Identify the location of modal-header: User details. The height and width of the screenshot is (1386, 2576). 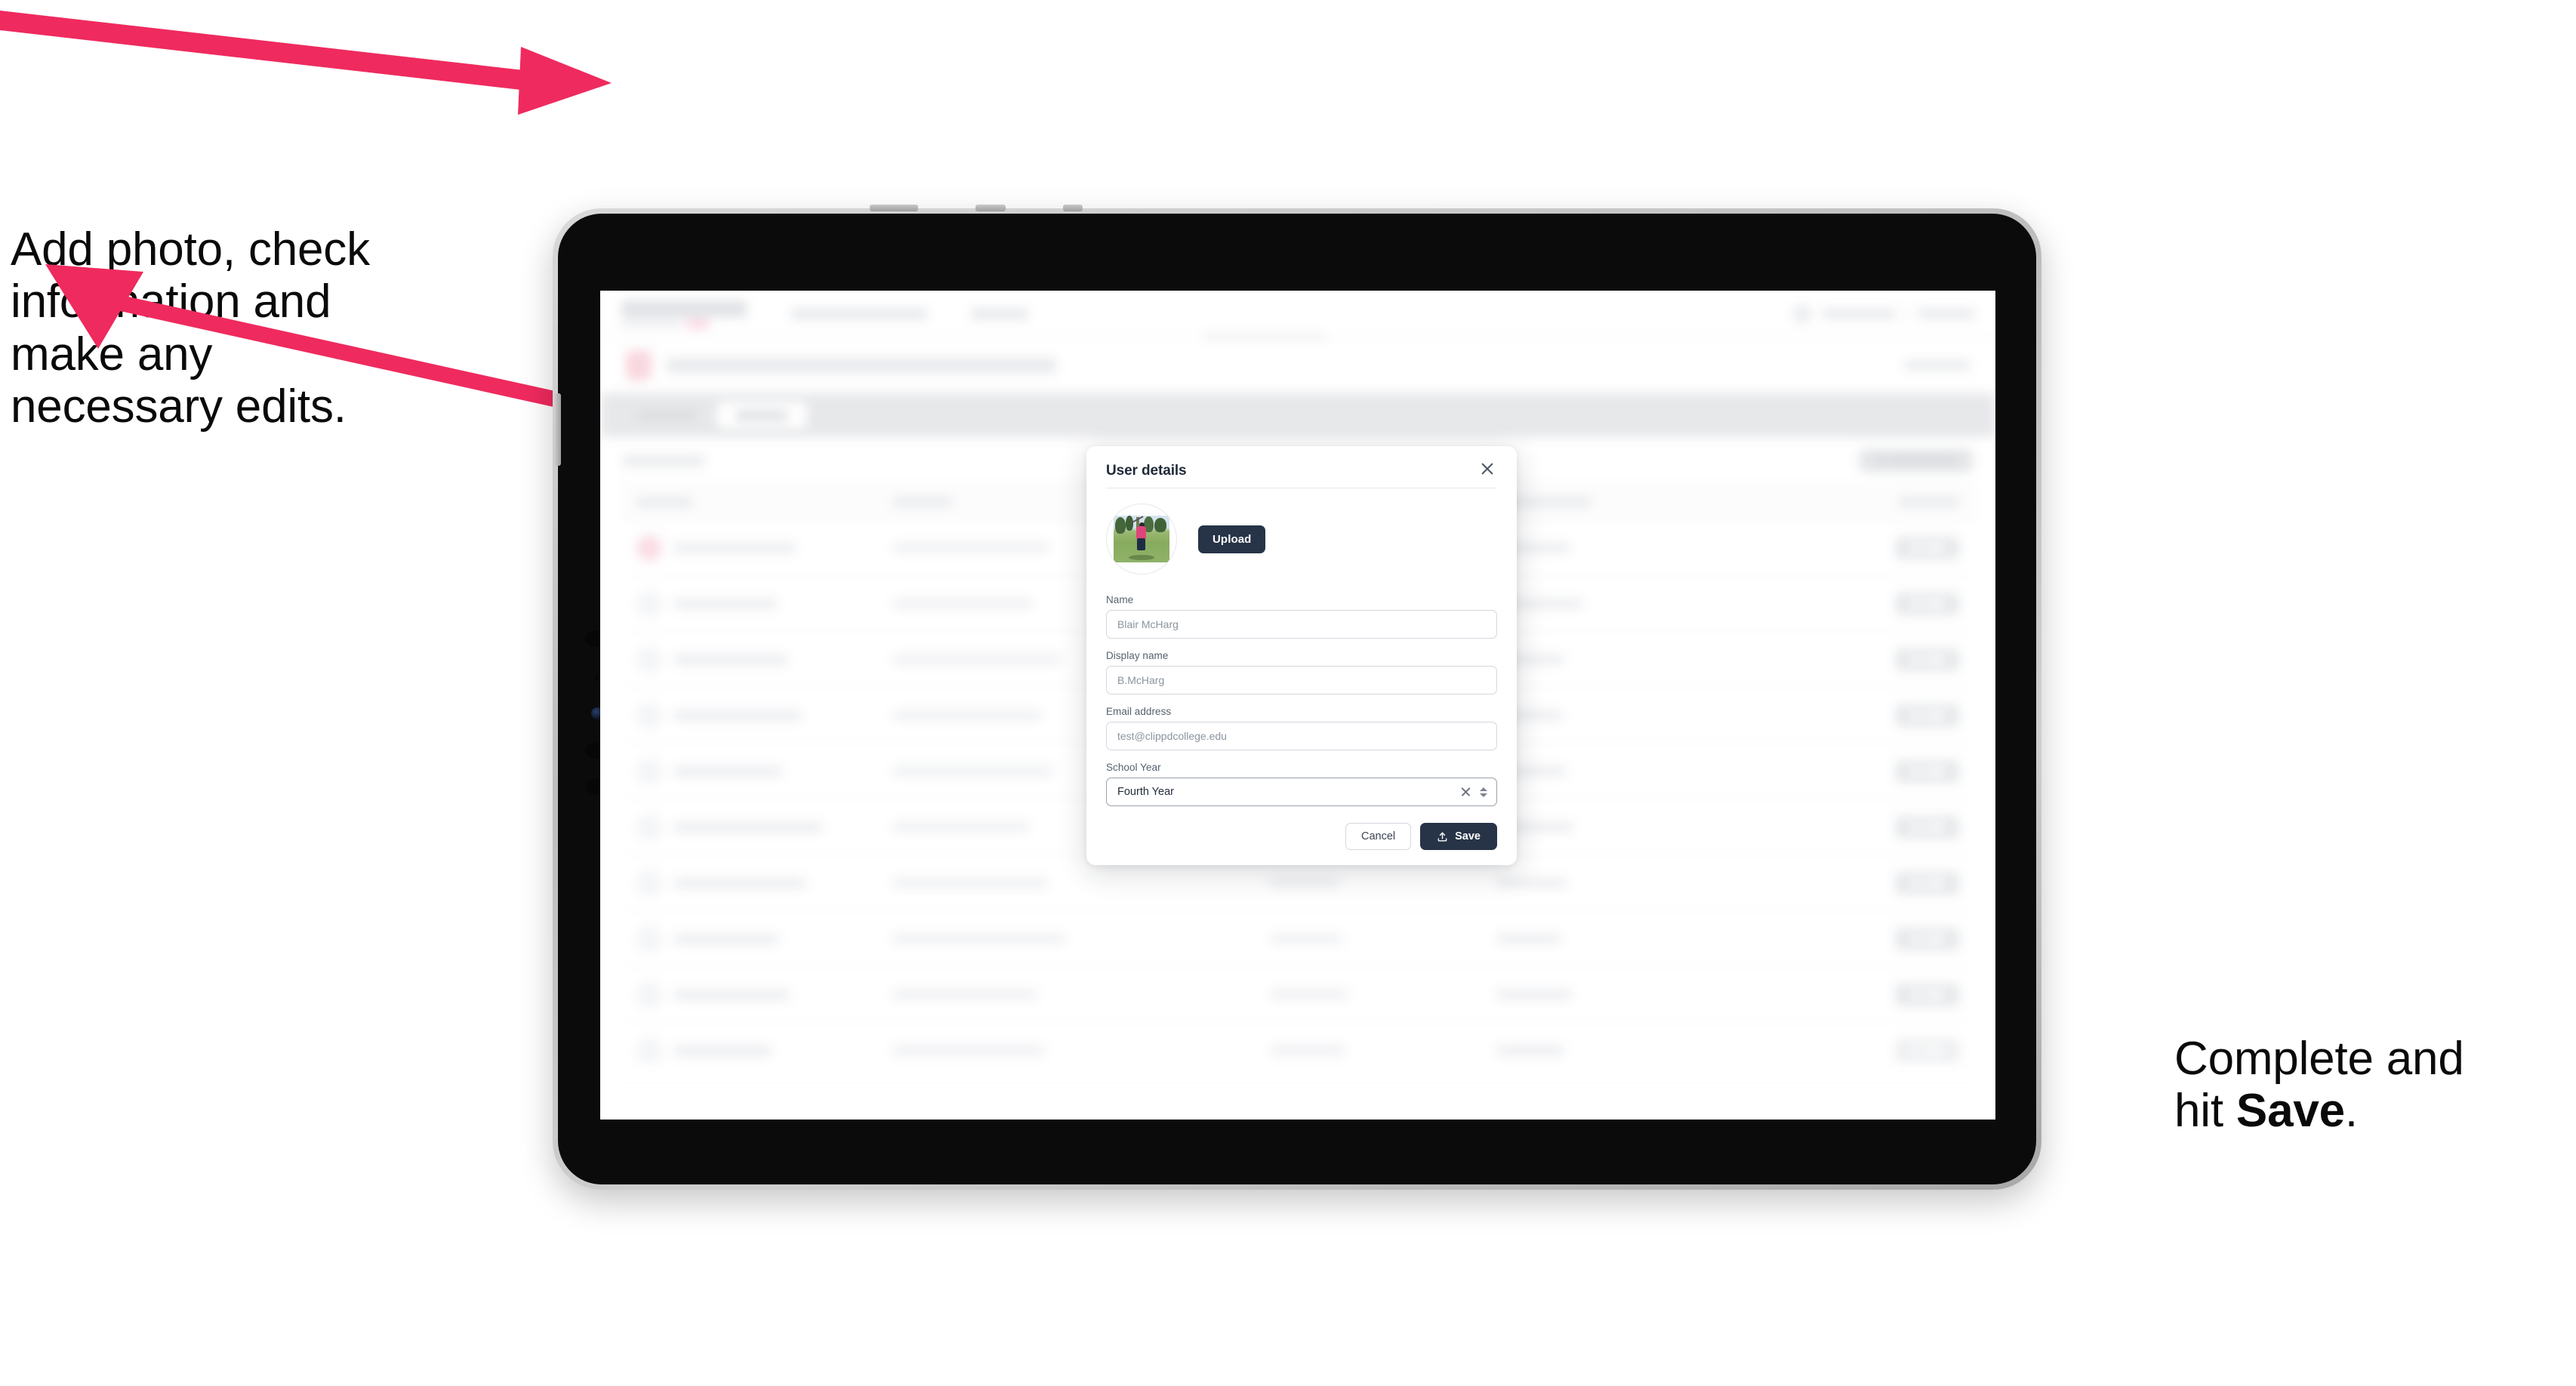
(1301, 475).